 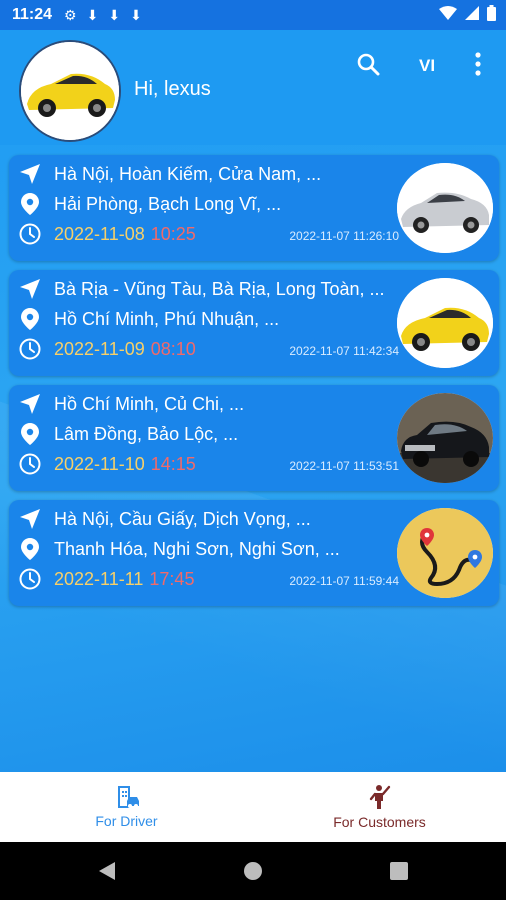 I want to click on driver-building-icon, so click(x=128, y=797).